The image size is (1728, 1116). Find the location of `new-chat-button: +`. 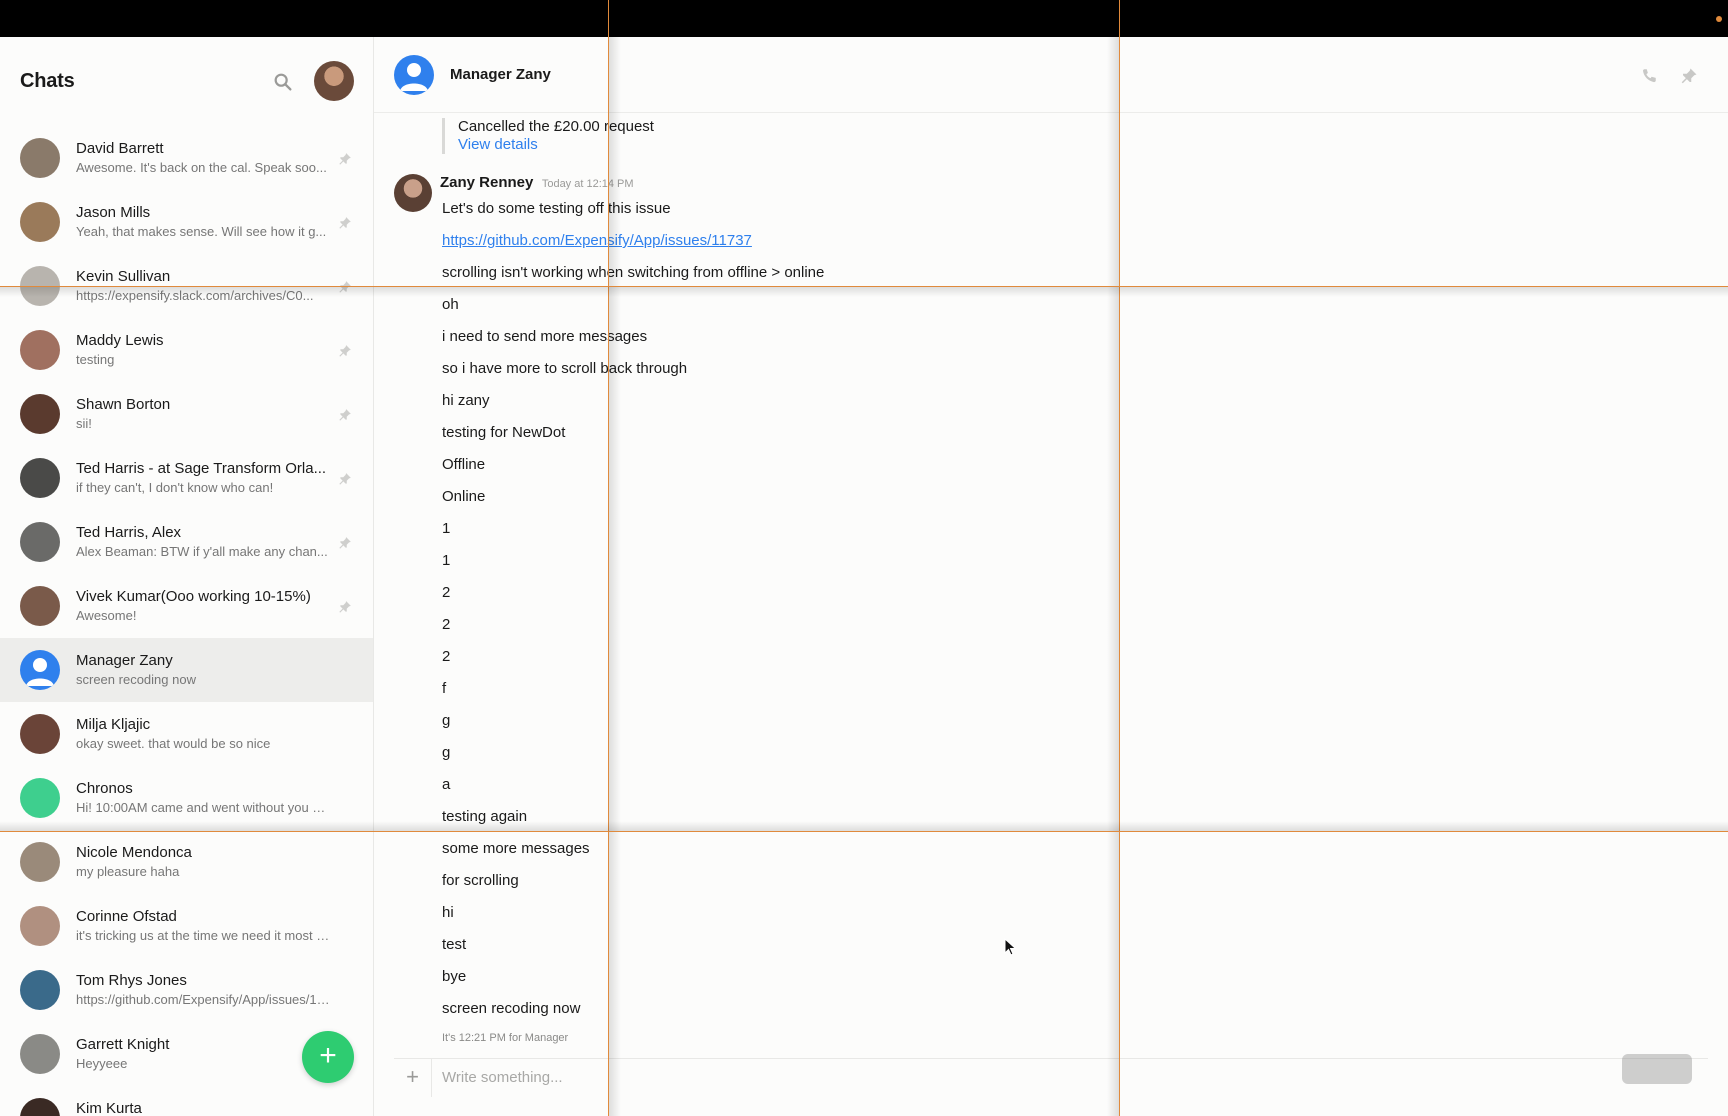

new-chat-button: + is located at coordinates (328, 1057).